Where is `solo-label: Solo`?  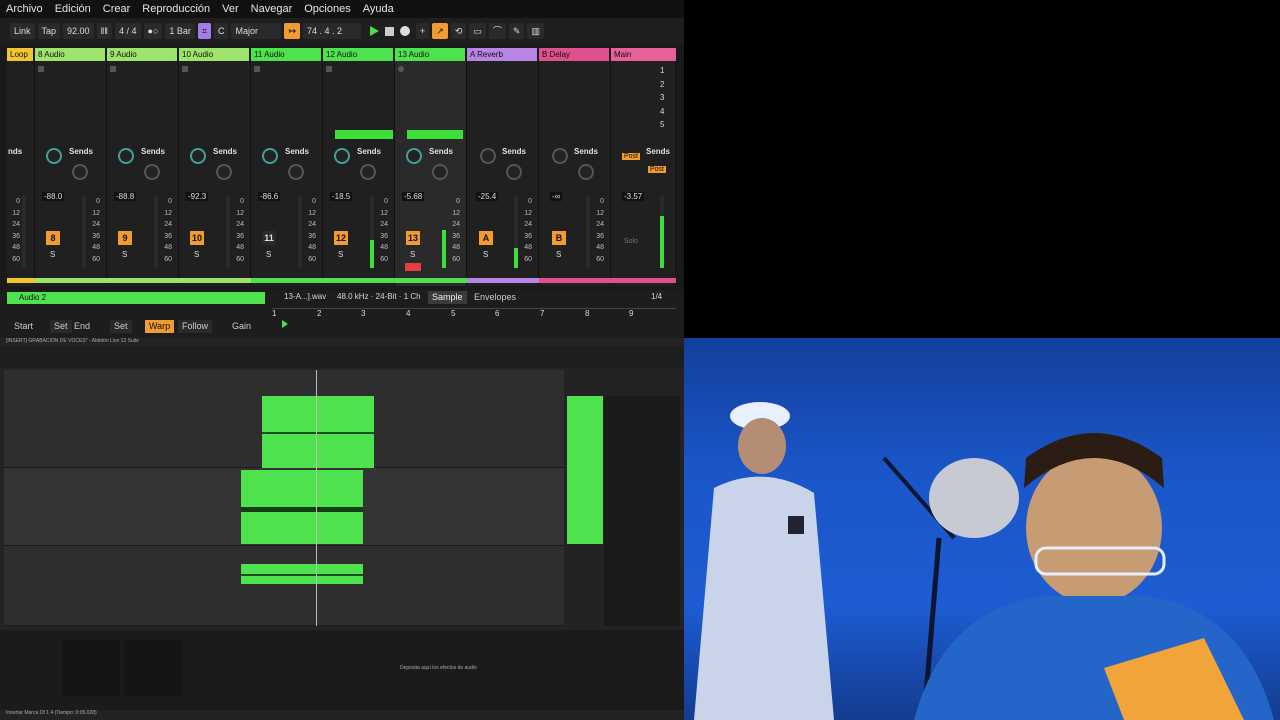 solo-label: Solo is located at coordinates (631, 241).